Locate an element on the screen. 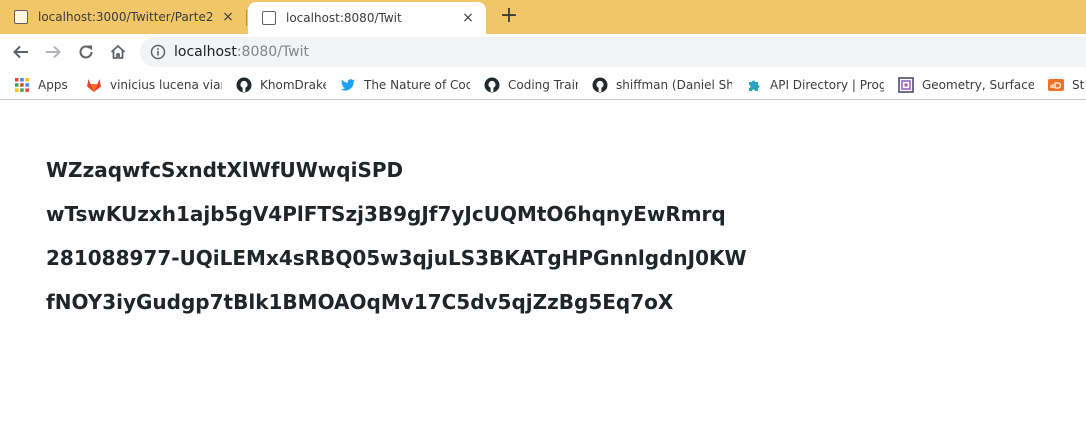 The width and height of the screenshot is (1086, 438). url-path: :8080/Twit is located at coordinates (272, 52).